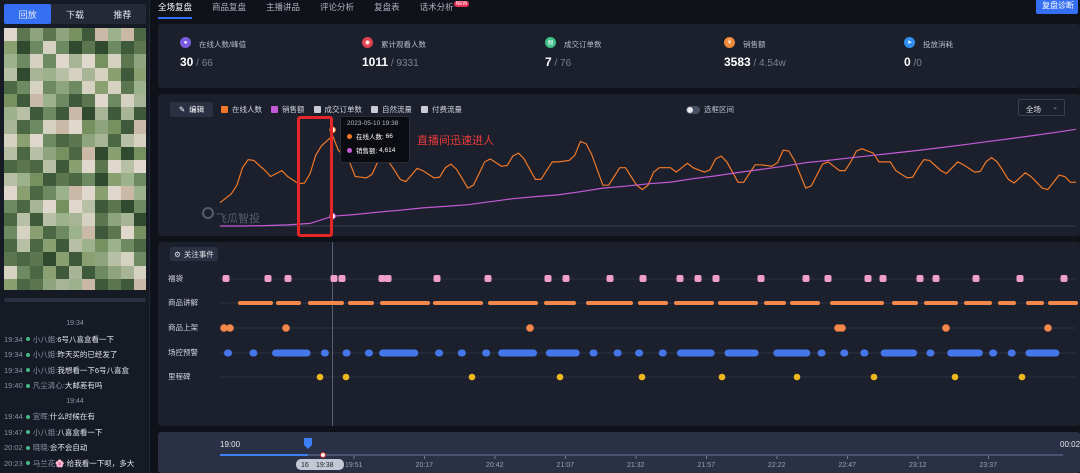 This screenshot has width=1080, height=473. What do you see at coordinates (191, 109) in the screenshot?
I see `edit-button: ✎ 编辑` at bounding box center [191, 109].